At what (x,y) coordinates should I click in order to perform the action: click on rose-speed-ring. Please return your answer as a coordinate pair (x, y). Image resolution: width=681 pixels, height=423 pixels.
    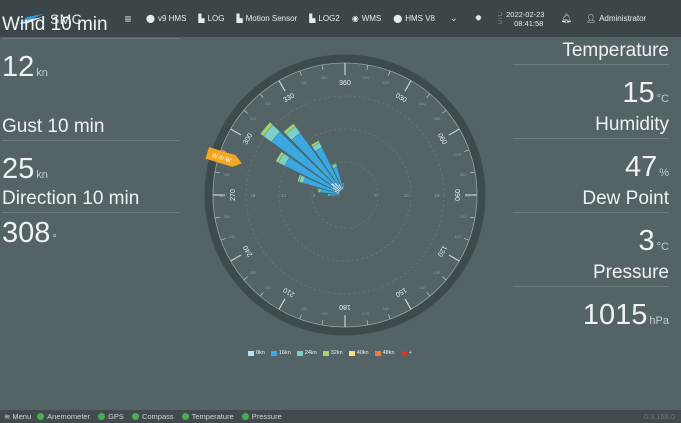
    Looking at the image, I should click on (345, 195).